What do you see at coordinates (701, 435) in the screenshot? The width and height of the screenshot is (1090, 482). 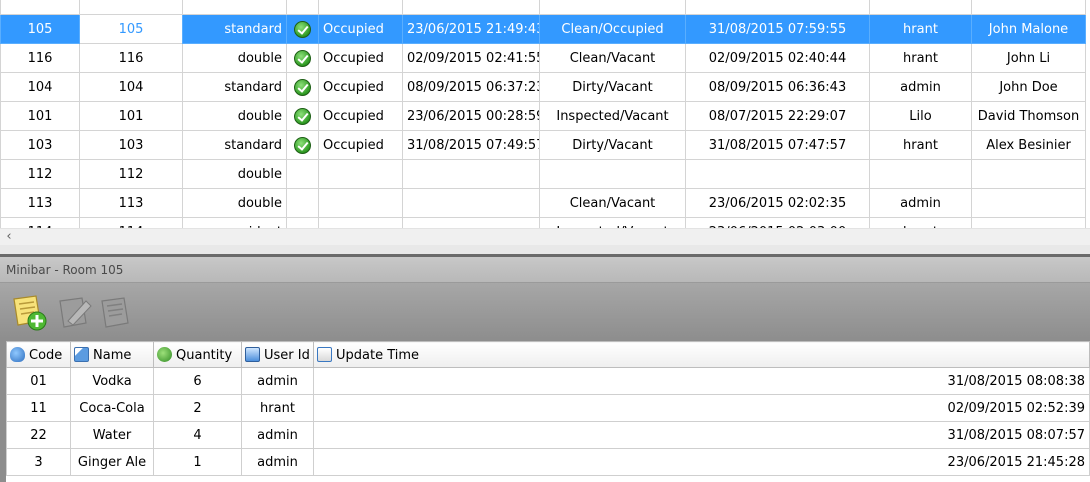 I see `minibar-cell-time: 31/08/2015 08:07:57` at bounding box center [701, 435].